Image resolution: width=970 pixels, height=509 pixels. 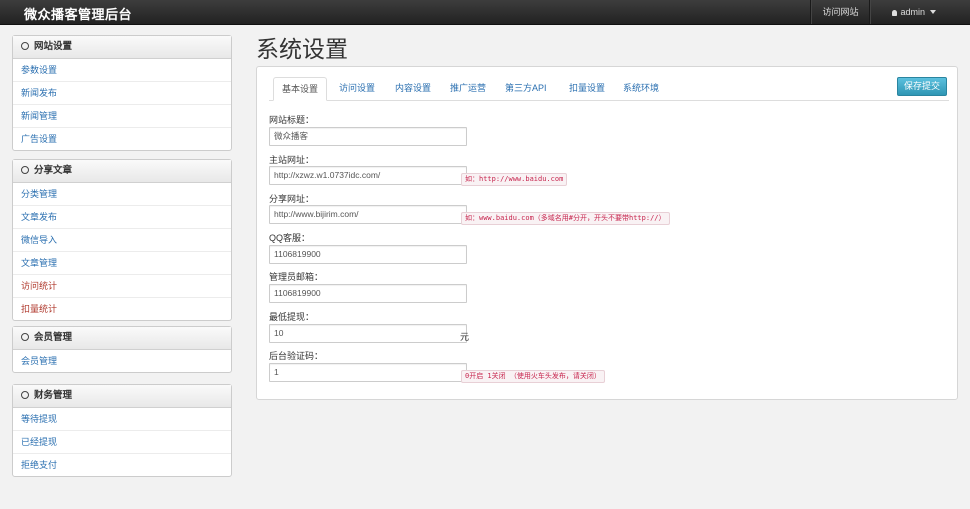 What do you see at coordinates (122, 419) in the screenshot?
I see `sidebar-item-pending-withdraw: 等待提现` at bounding box center [122, 419].